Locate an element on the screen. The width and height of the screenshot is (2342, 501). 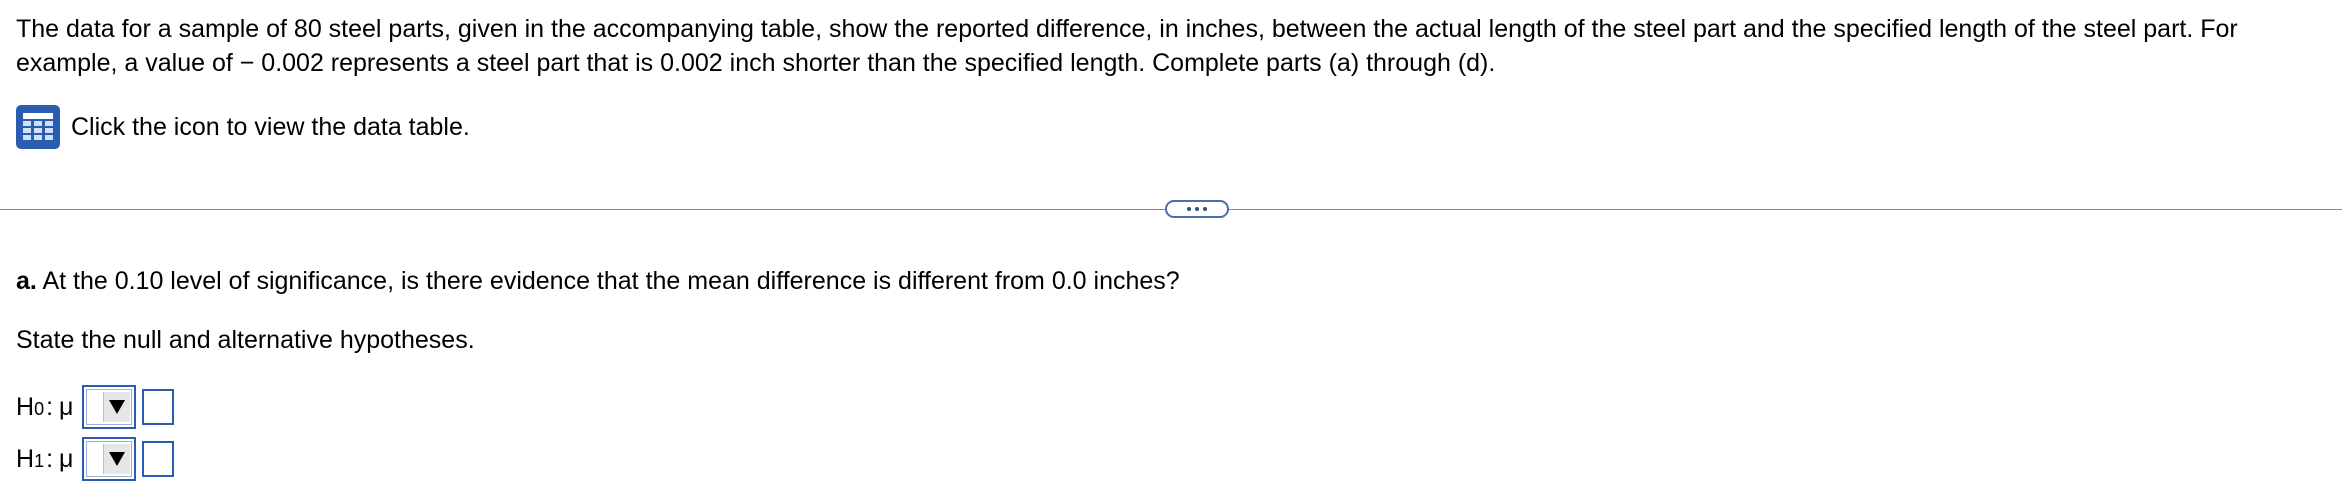
data-table-link-text: Click the icon to view the data table. is located at coordinates (270, 126).